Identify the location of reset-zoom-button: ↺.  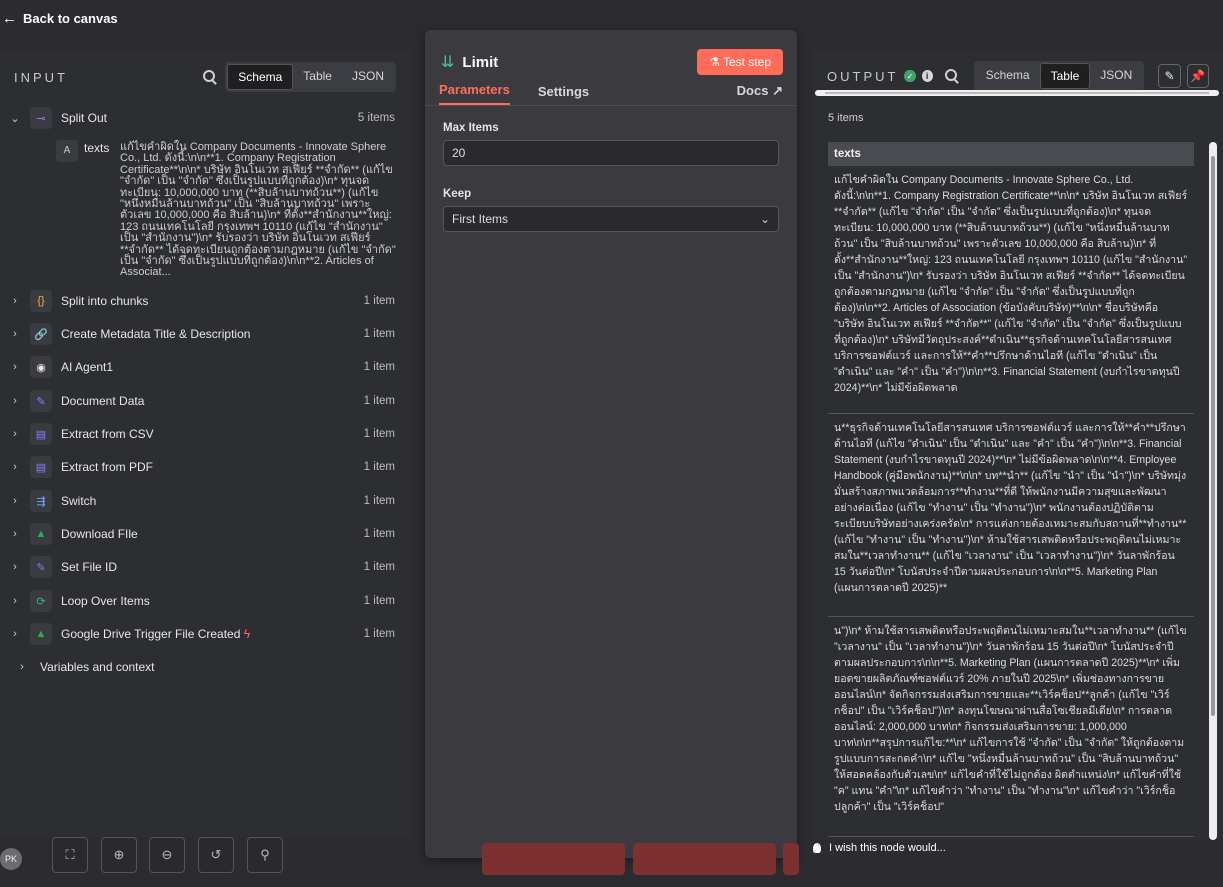
(216, 855).